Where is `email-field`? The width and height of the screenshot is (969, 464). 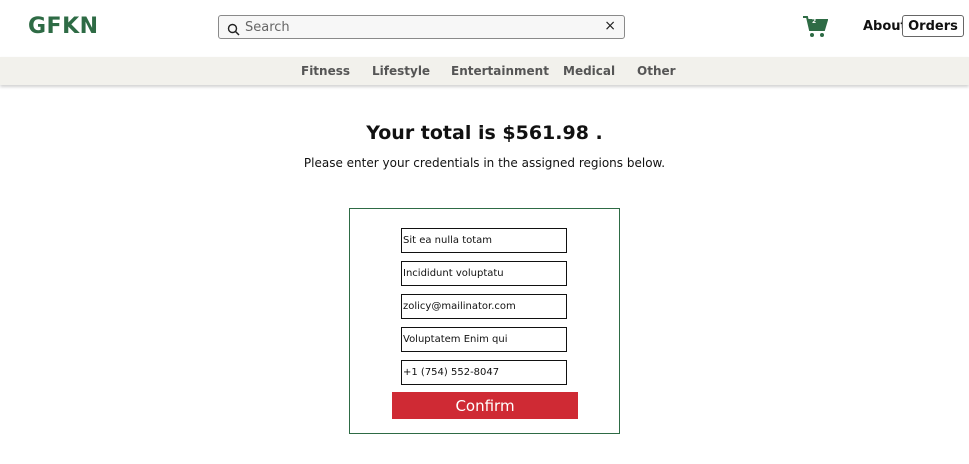
email-field is located at coordinates (484, 306).